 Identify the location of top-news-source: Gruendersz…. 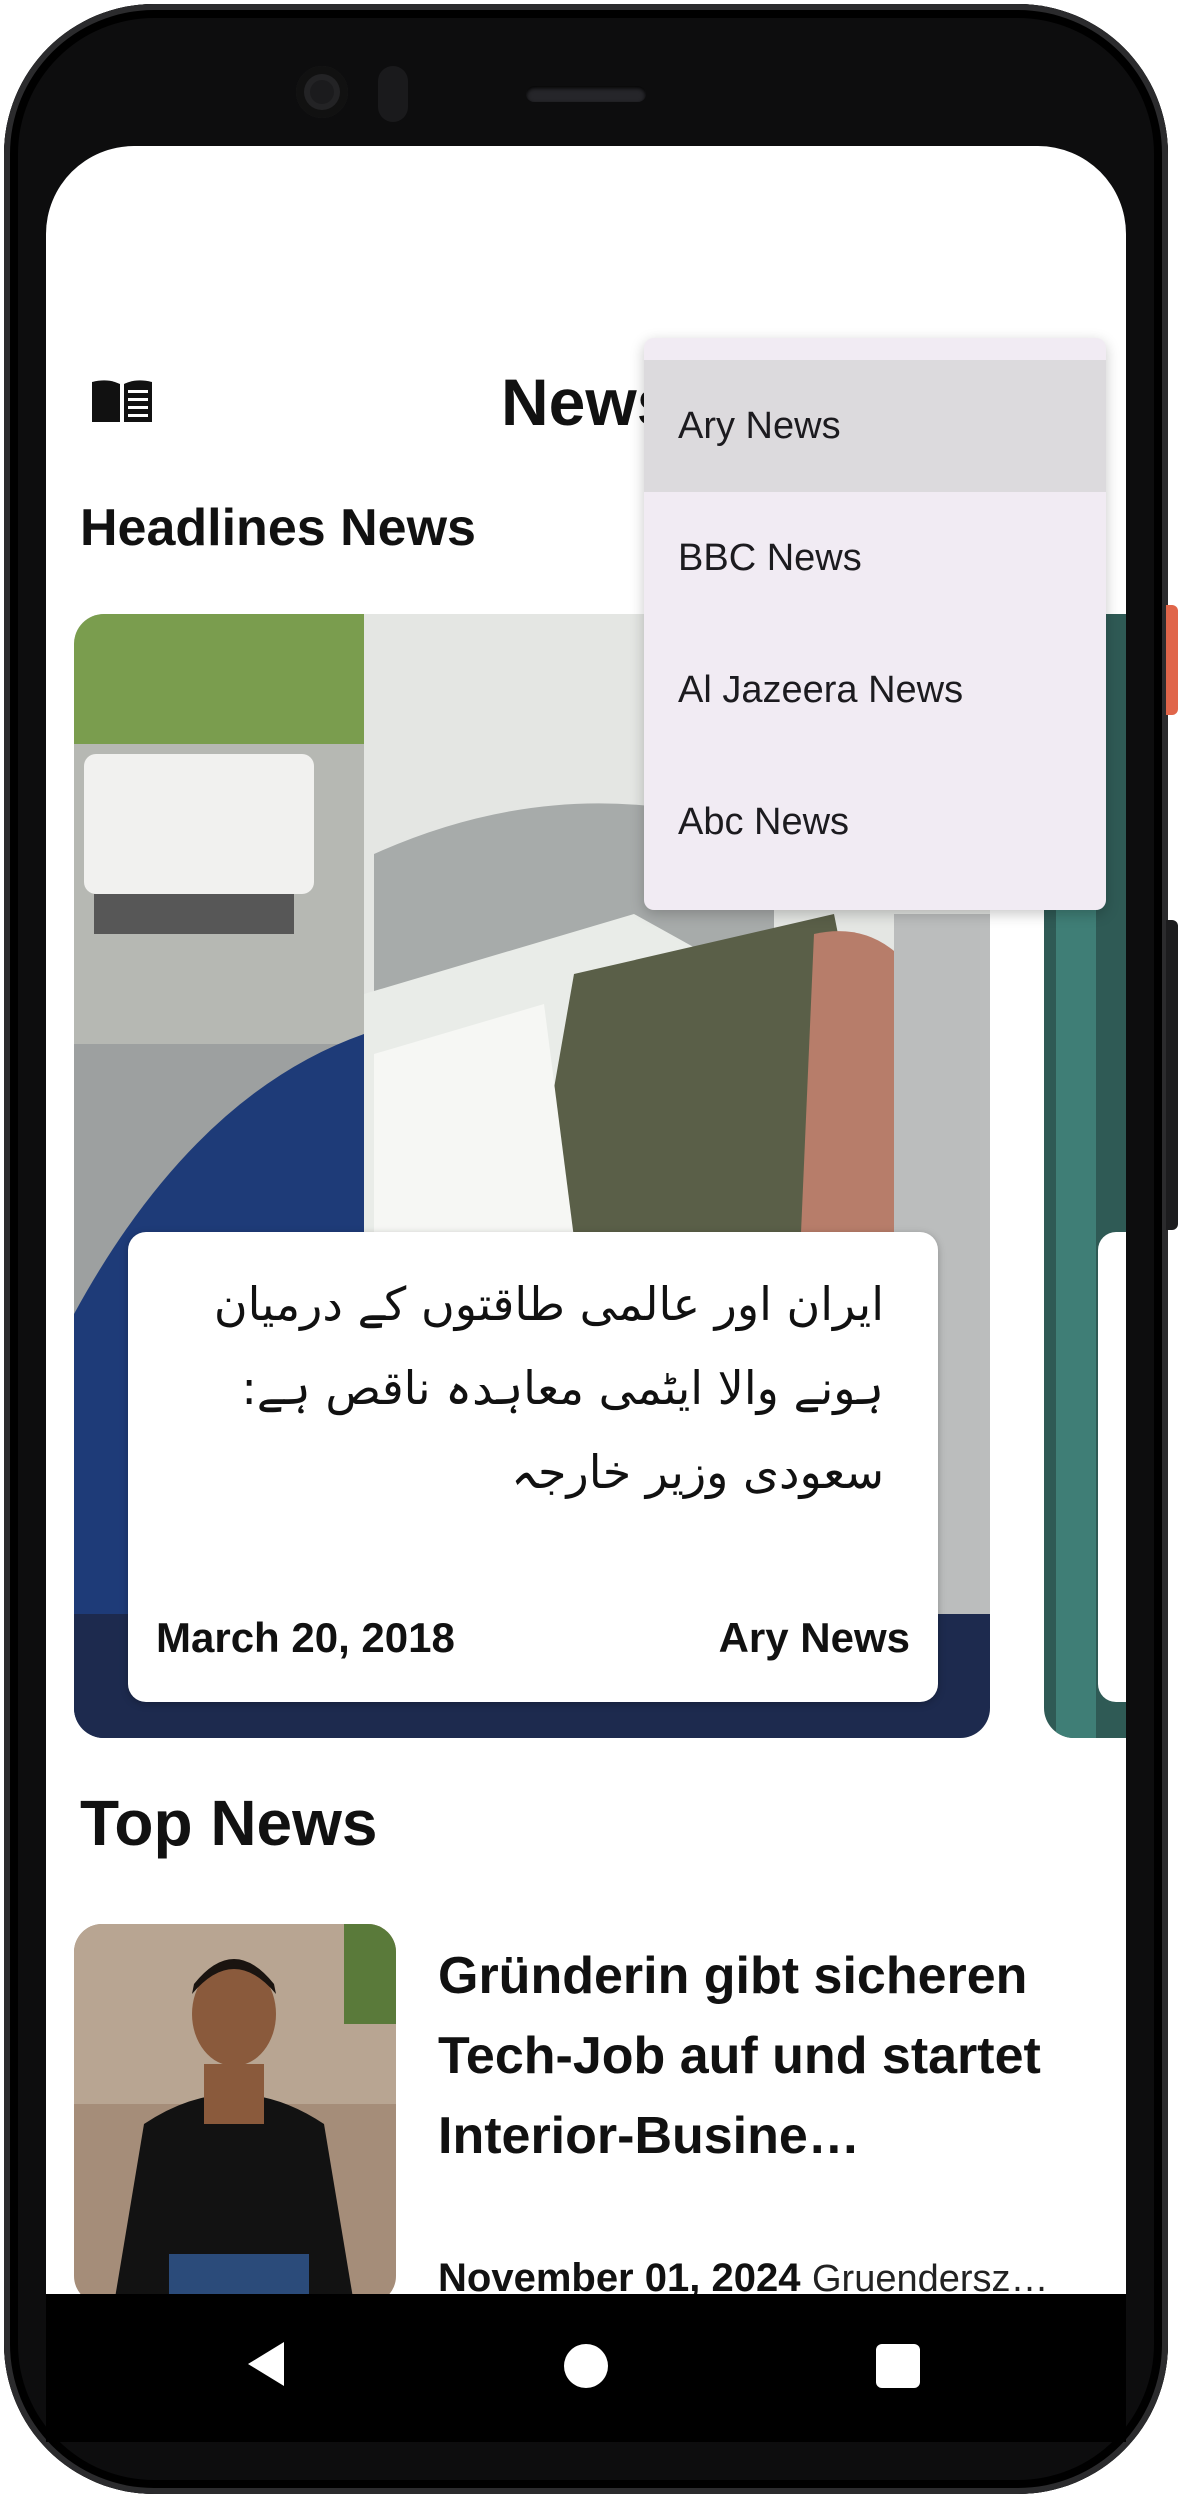
(930, 2276).